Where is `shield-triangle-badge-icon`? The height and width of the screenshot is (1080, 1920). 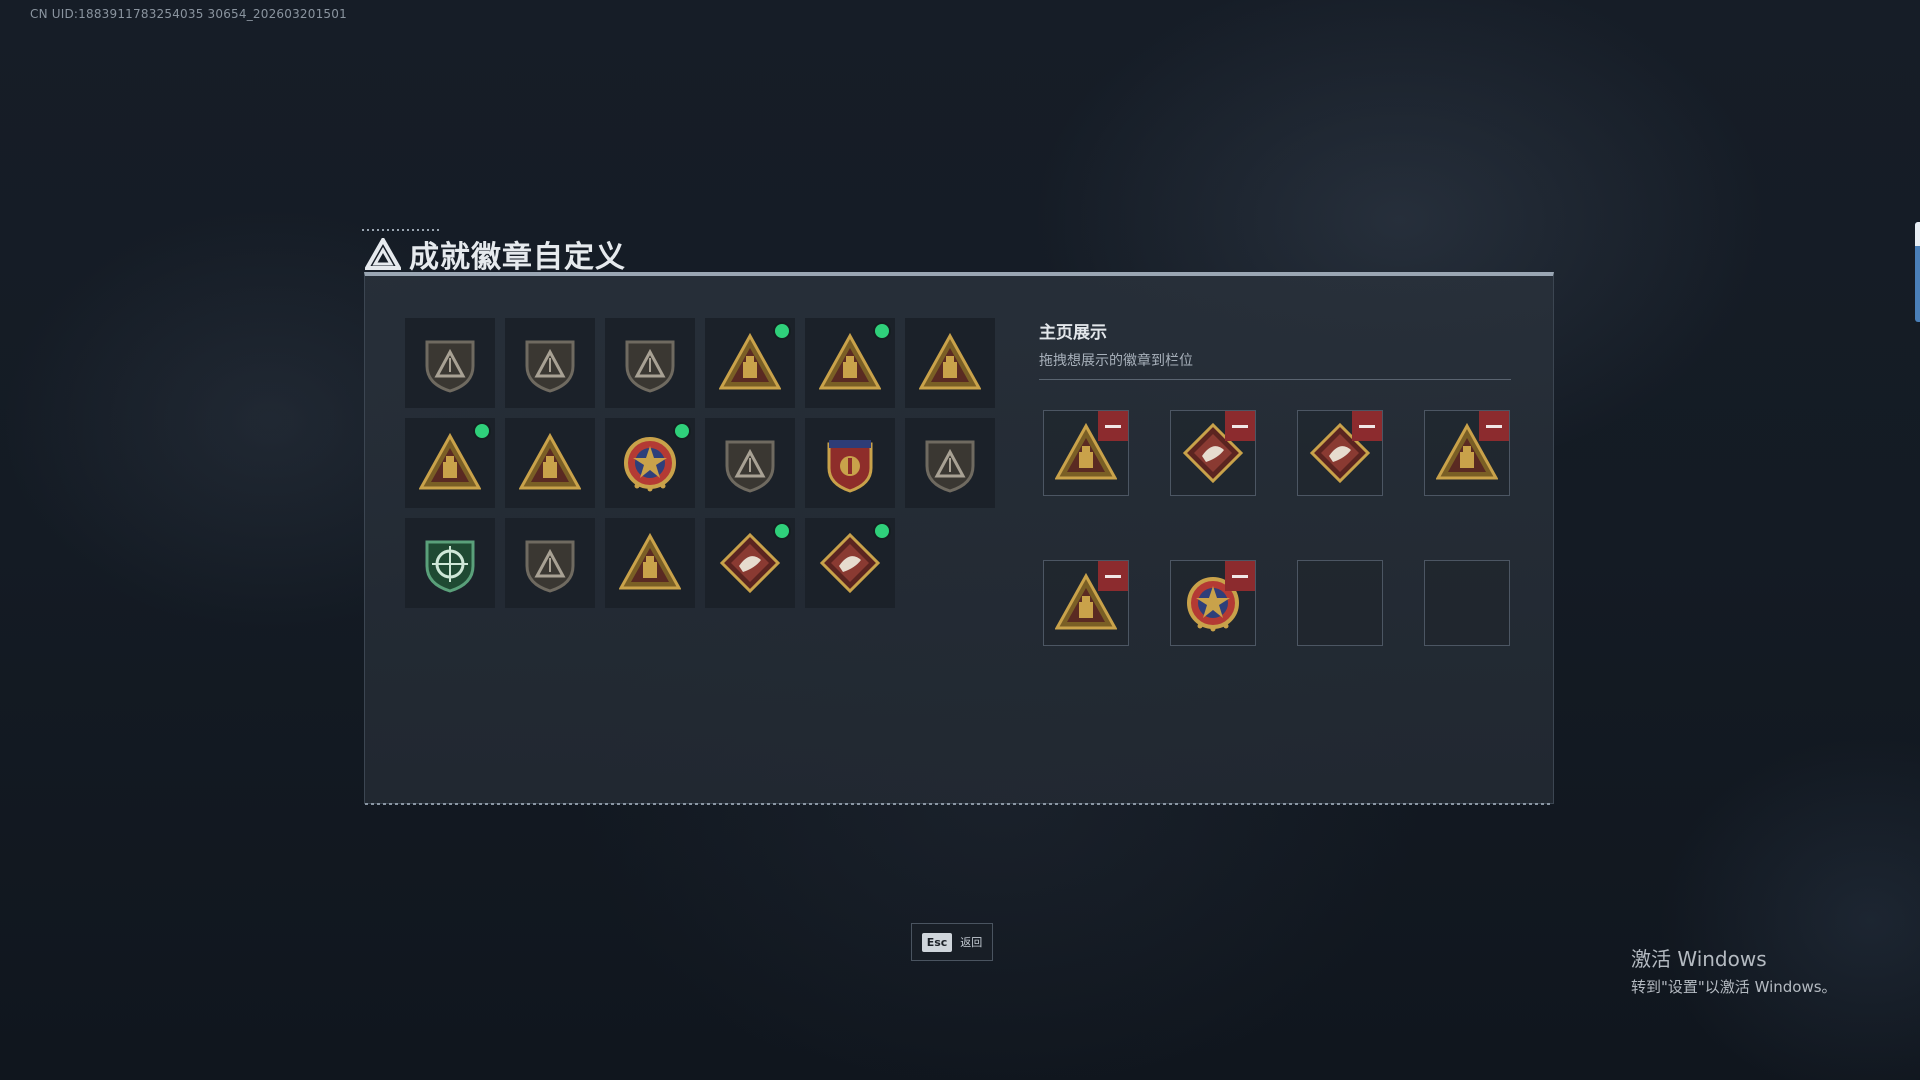
shield-triangle-badge-icon is located at coordinates (450, 366).